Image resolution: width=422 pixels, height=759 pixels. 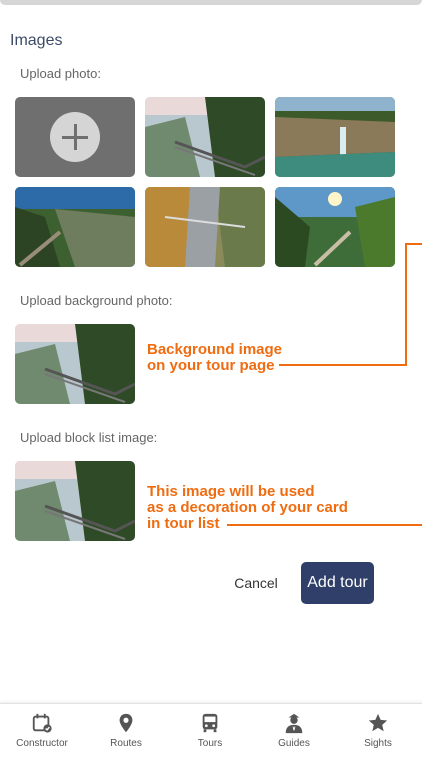 I want to click on nav-label: Guides, so click(x=294, y=743).